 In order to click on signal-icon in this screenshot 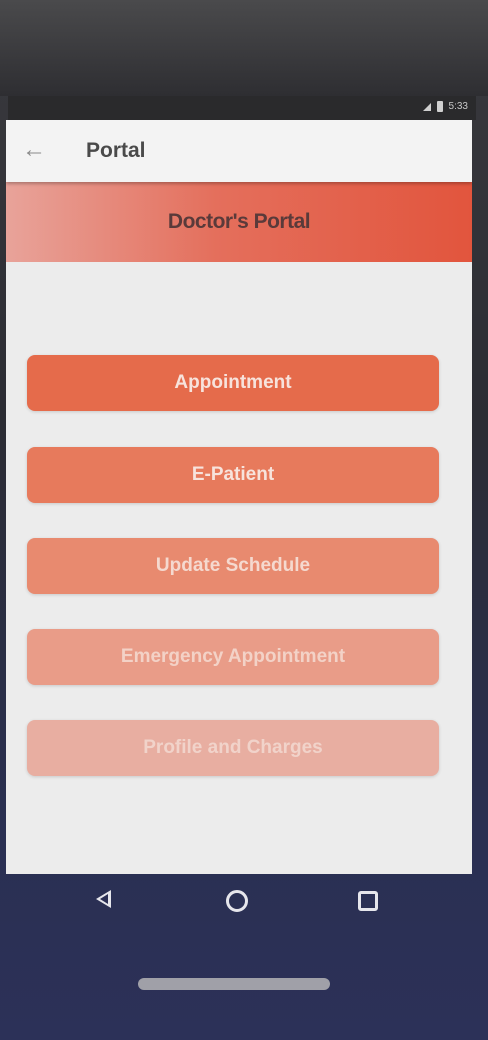, I will do `click(426, 106)`.